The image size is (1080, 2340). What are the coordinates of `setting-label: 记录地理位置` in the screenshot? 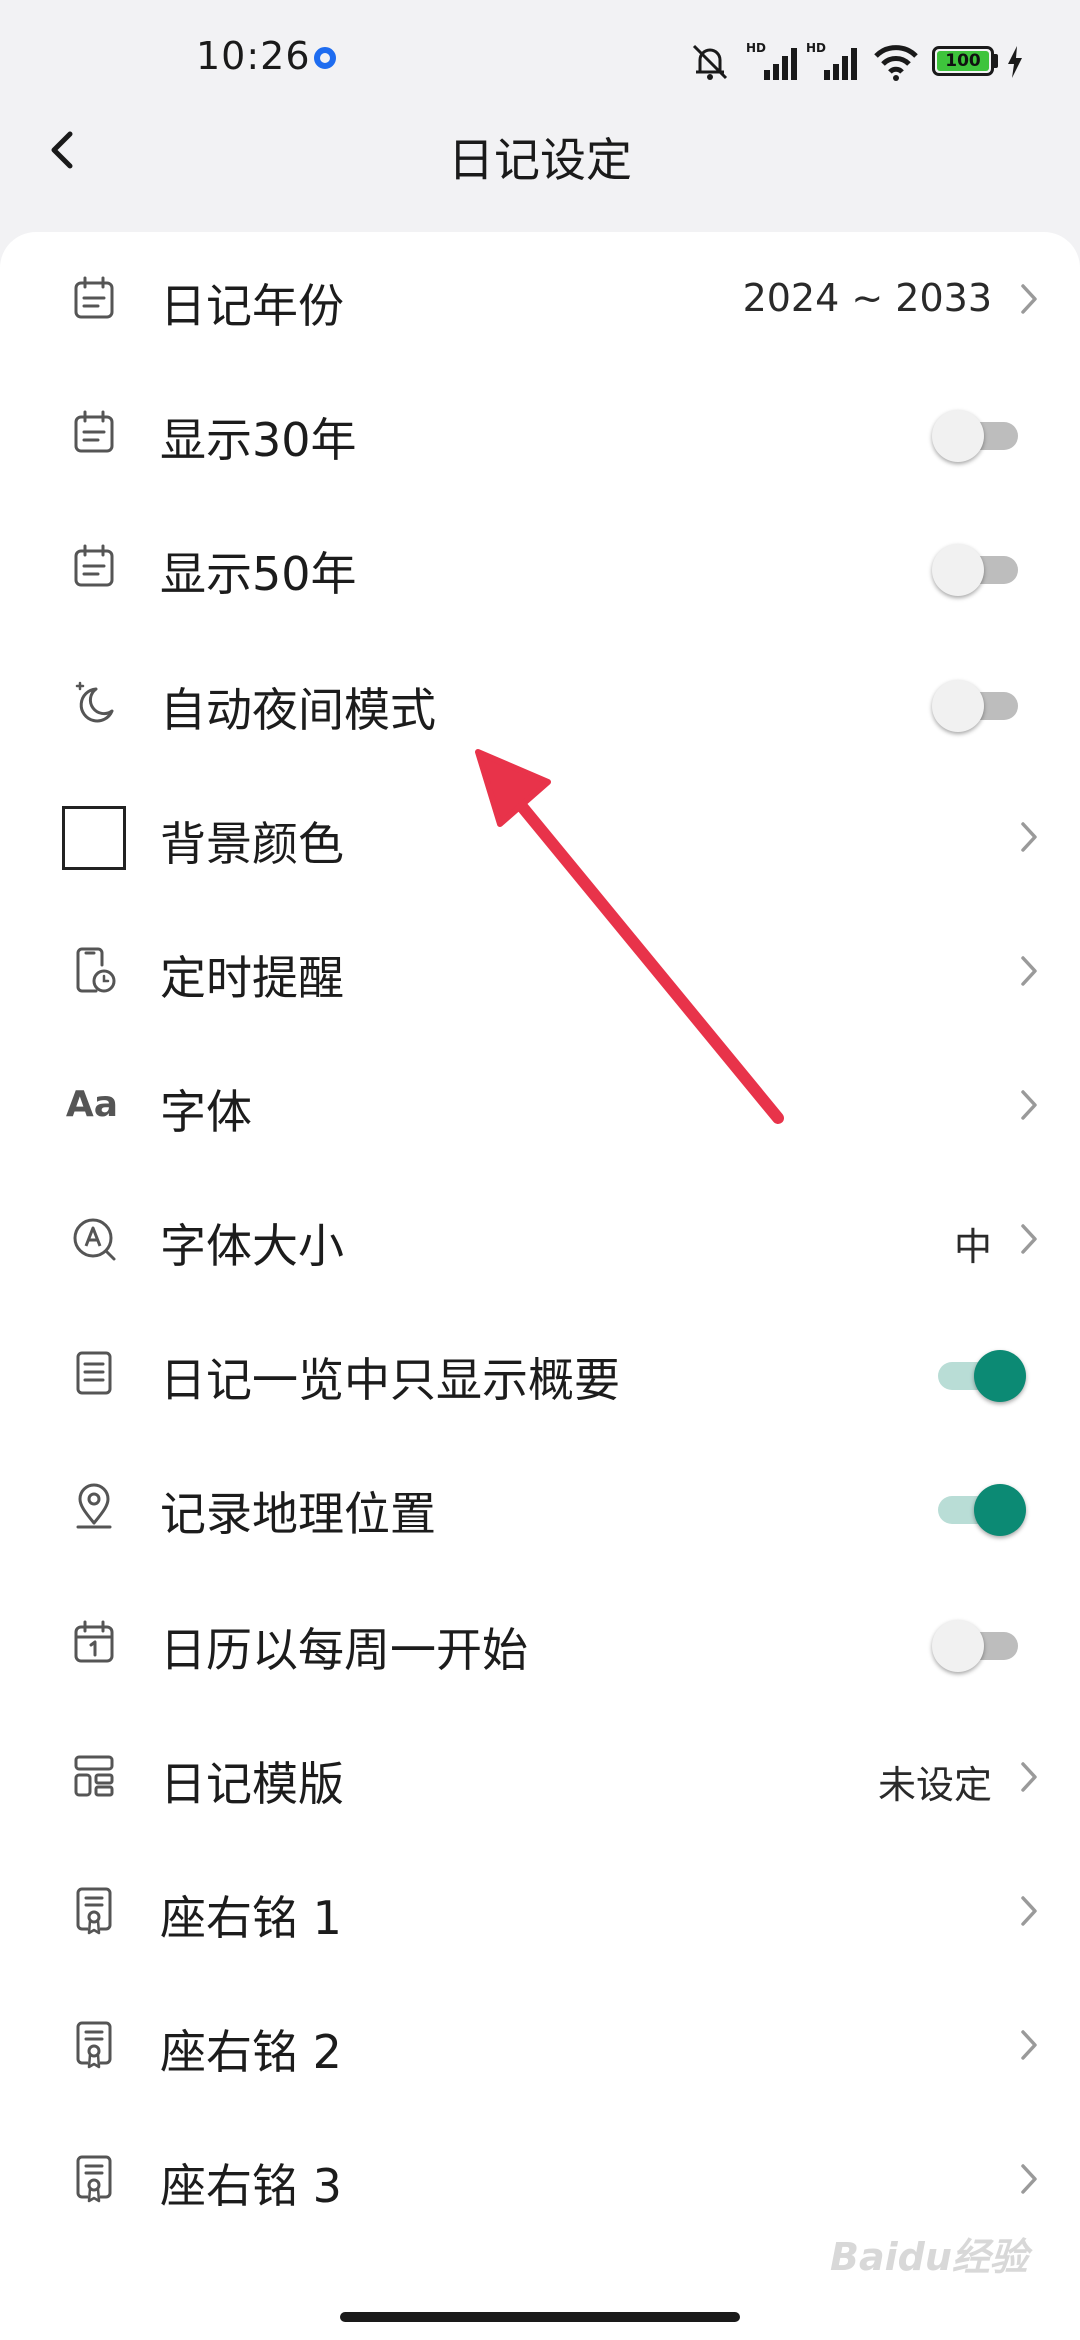 It's located at (298, 1514).